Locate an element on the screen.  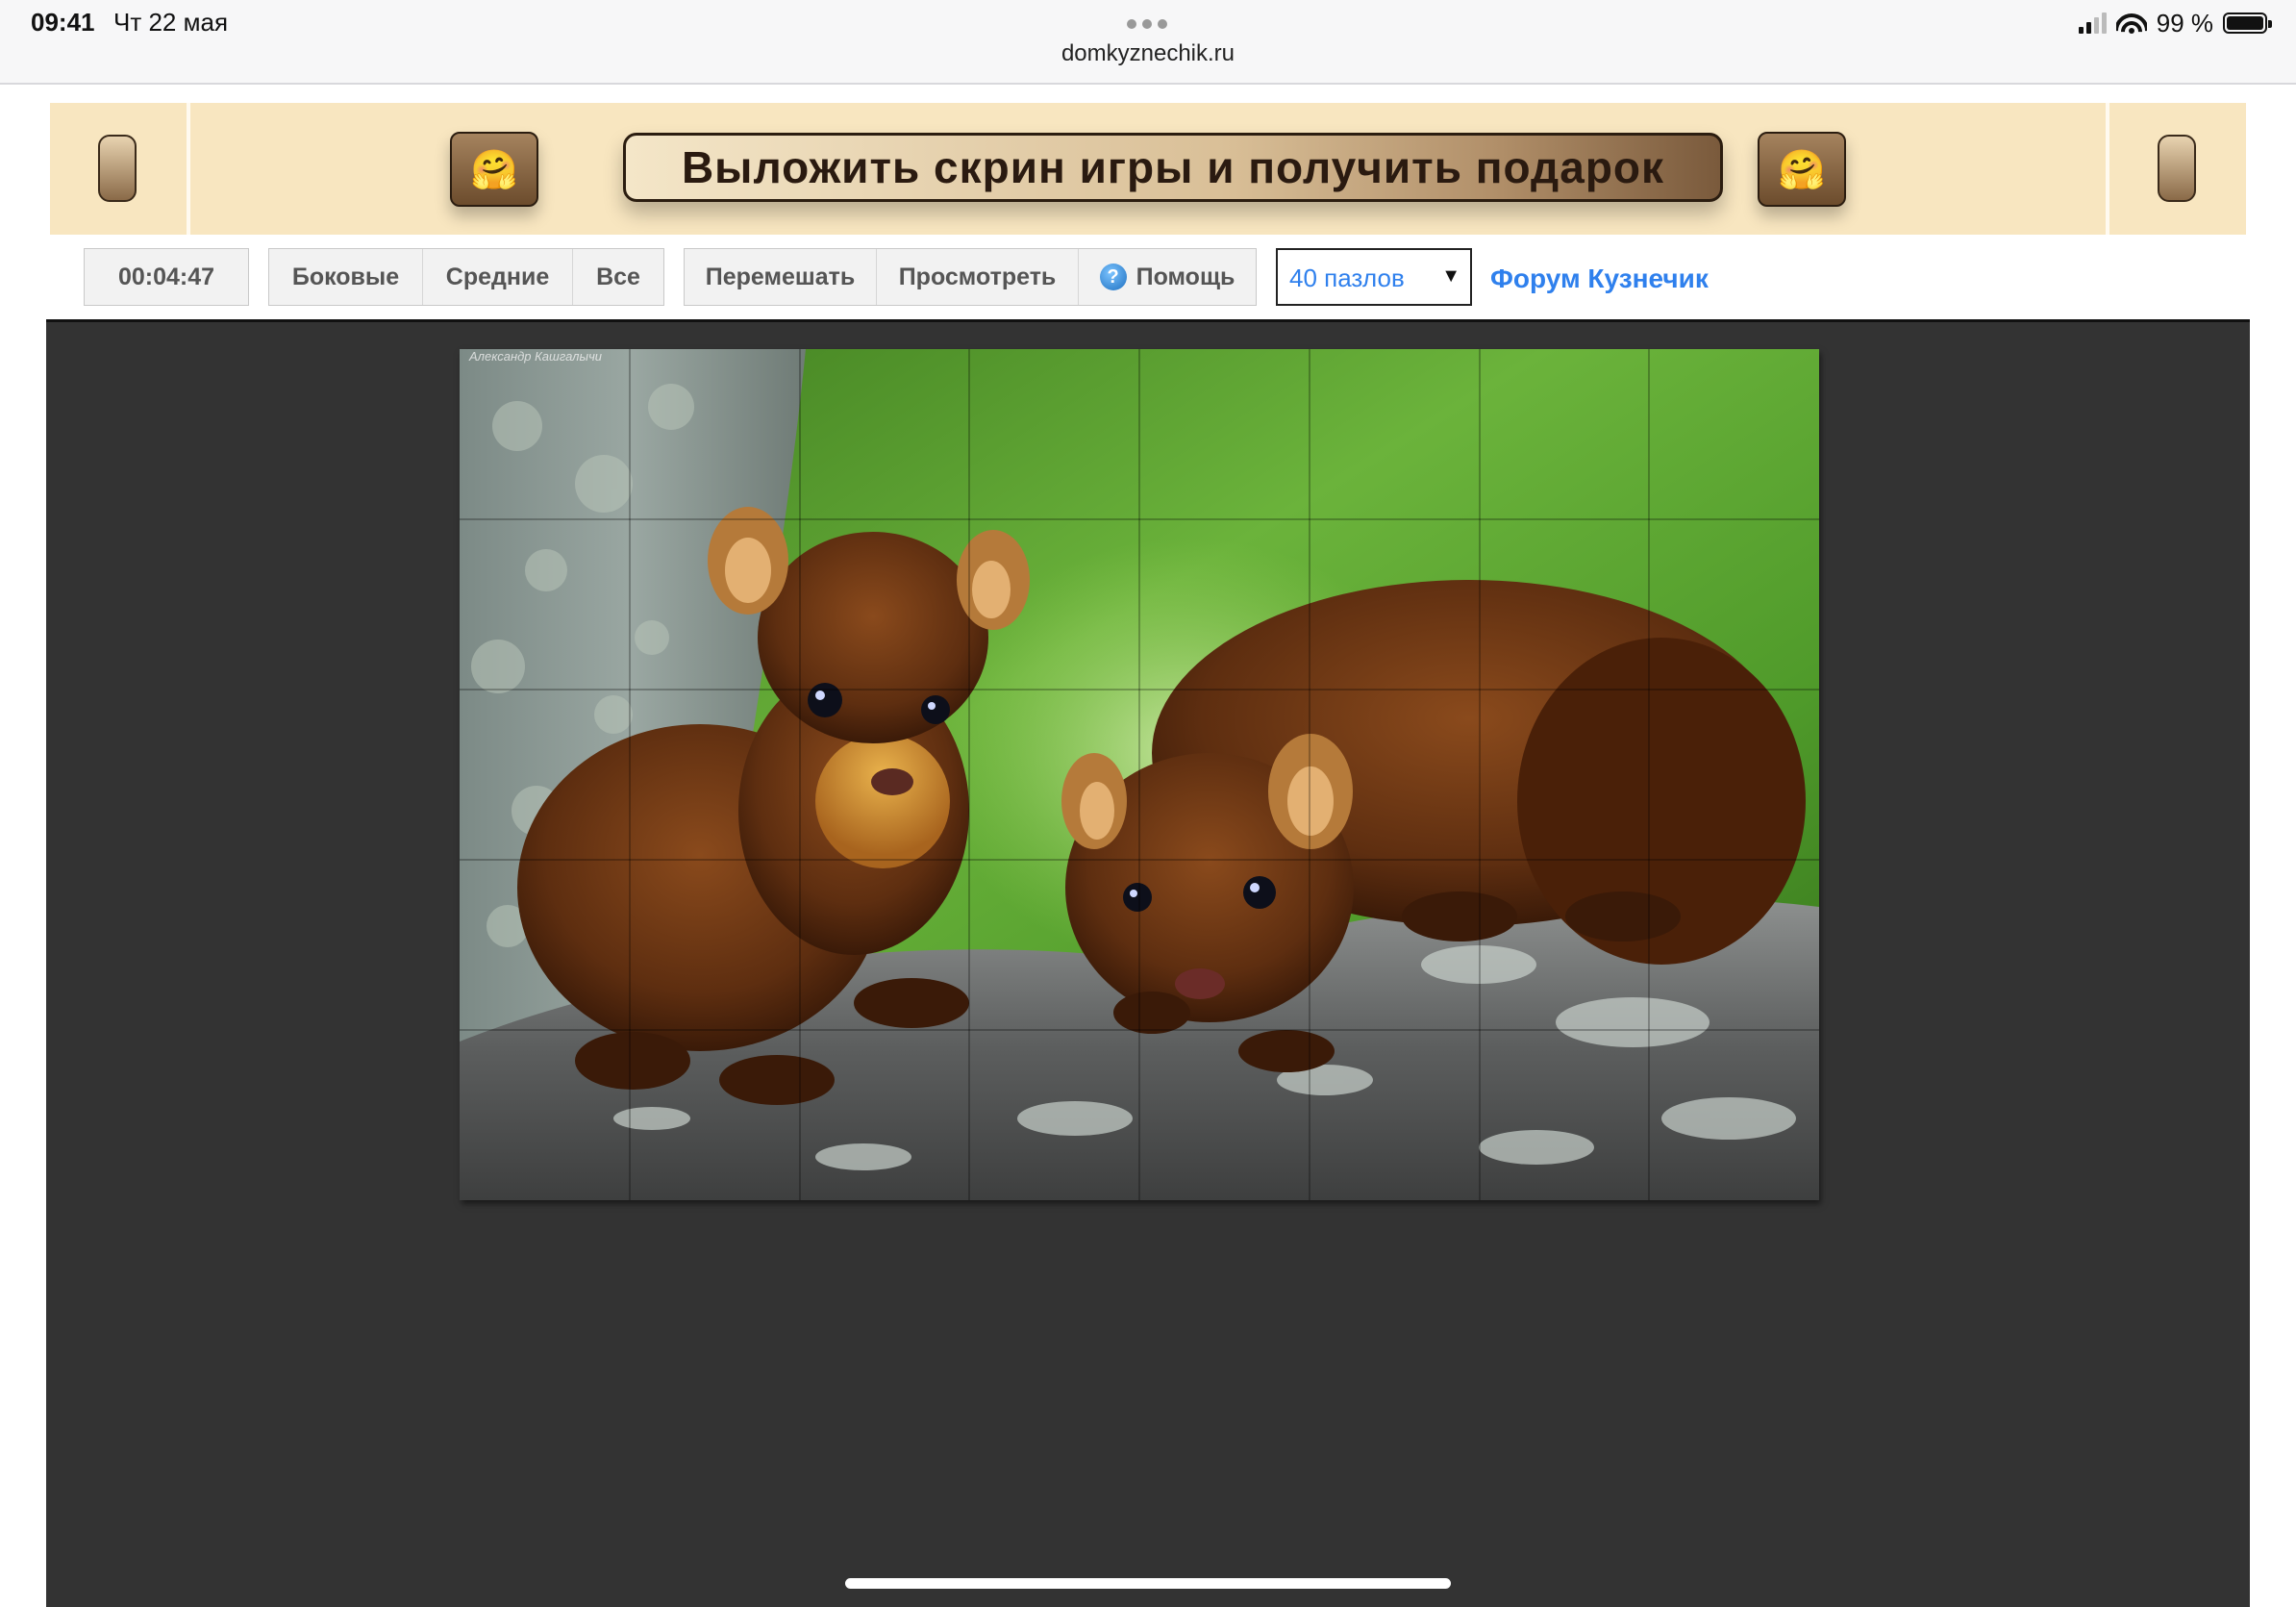
help-label: Помощь is located at coordinates (1185, 276).